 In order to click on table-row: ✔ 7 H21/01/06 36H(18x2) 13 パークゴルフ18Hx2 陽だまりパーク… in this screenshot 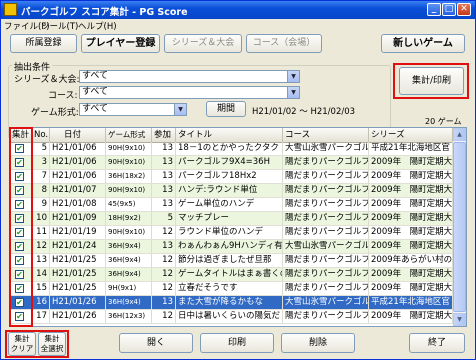, I will do `click(231, 177)`.